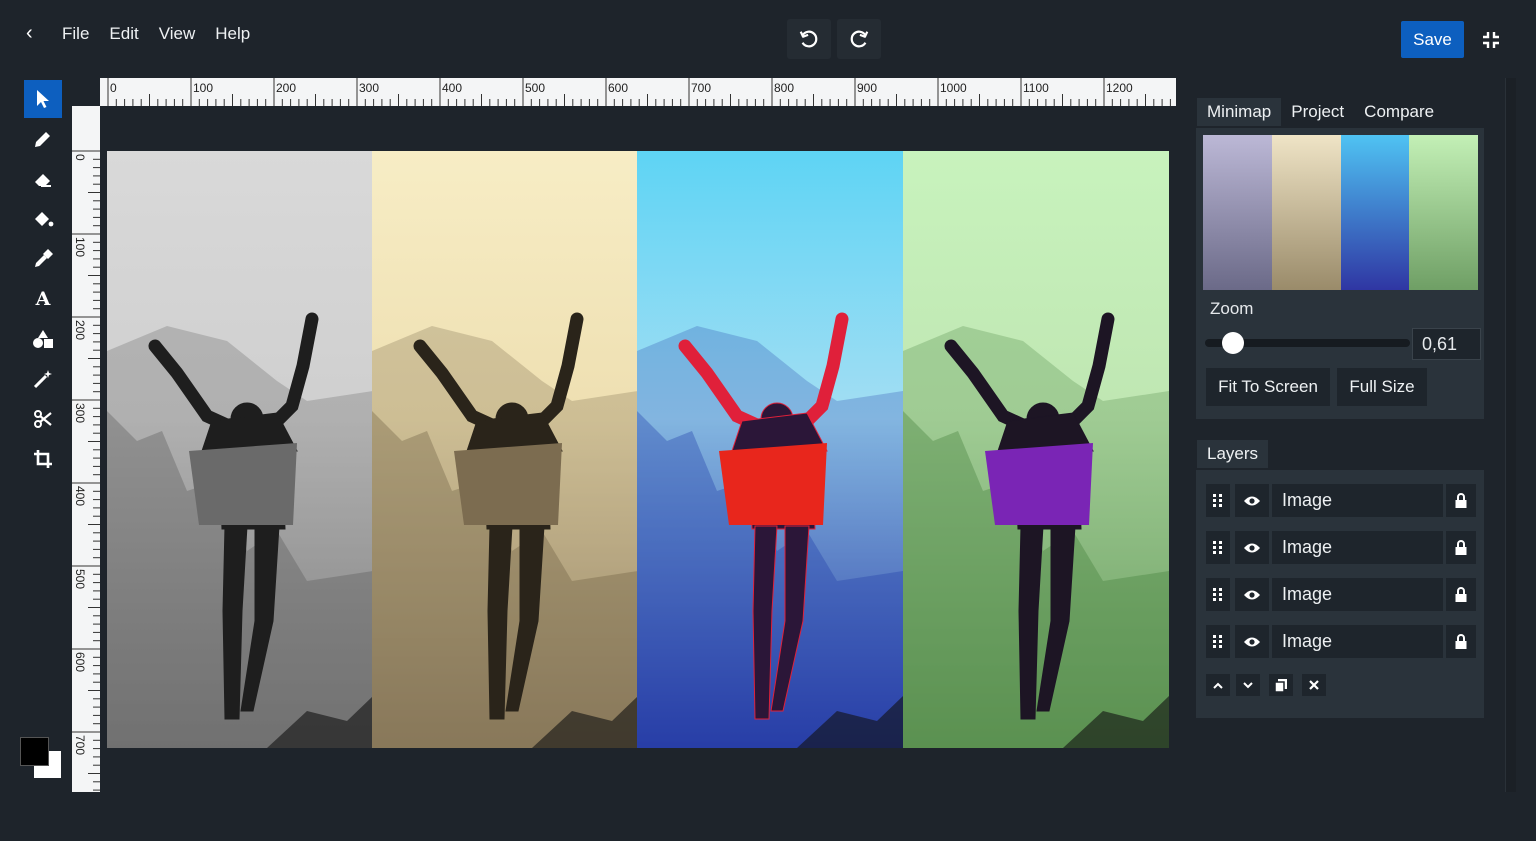 The image size is (1536, 841). What do you see at coordinates (1382, 387) in the screenshot?
I see `full-size-button: Full Size` at bounding box center [1382, 387].